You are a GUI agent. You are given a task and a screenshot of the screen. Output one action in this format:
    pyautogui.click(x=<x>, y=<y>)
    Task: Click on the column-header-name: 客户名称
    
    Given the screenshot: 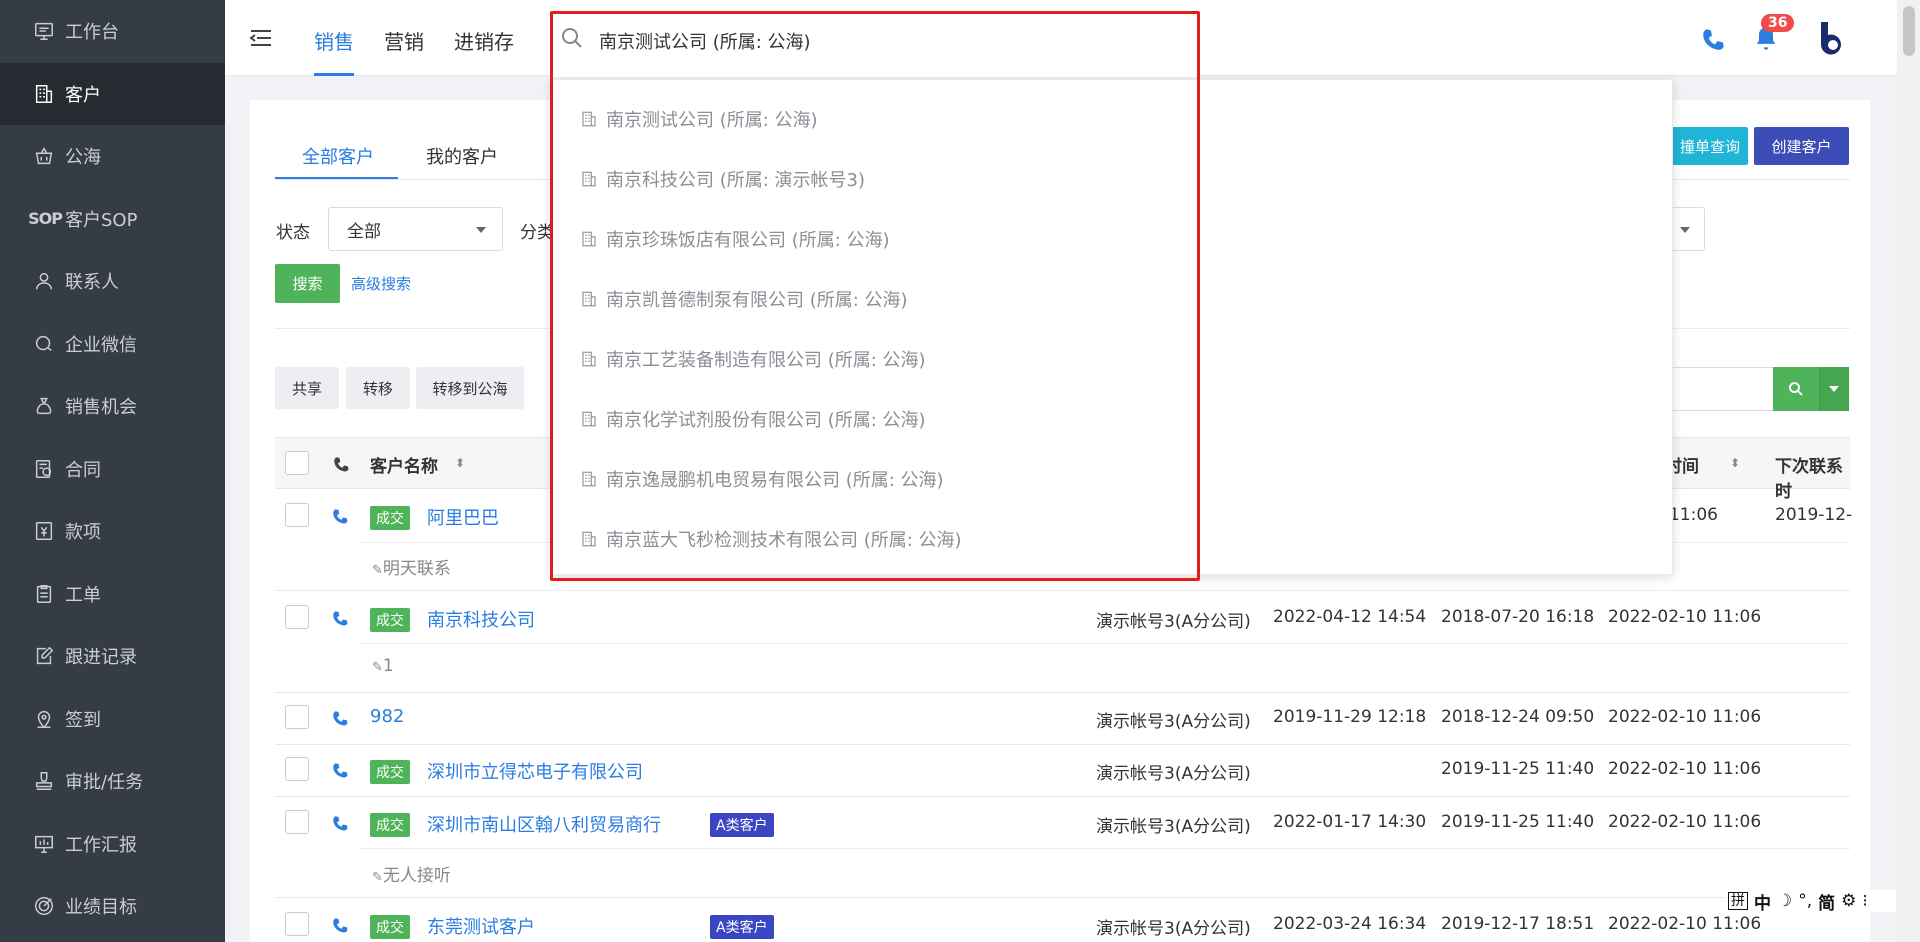 What is the action you would take?
    pyautogui.click(x=404, y=464)
    